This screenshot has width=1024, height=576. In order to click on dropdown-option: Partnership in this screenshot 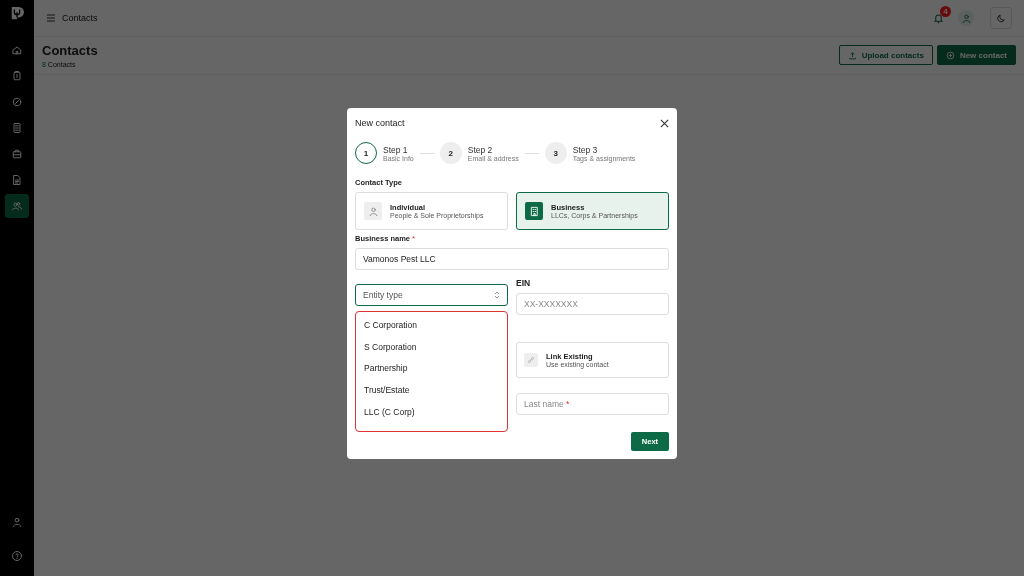, I will do `click(431, 368)`.